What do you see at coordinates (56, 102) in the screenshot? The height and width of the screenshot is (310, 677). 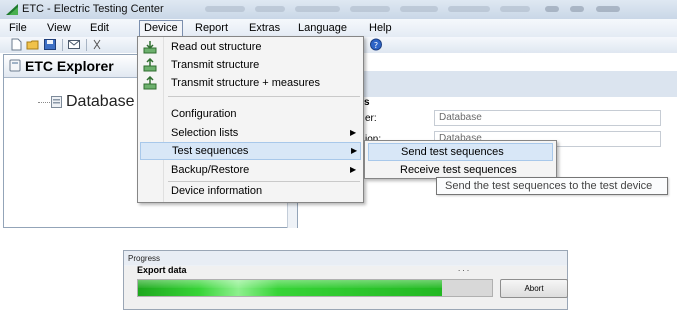 I see `database-node-icon` at bounding box center [56, 102].